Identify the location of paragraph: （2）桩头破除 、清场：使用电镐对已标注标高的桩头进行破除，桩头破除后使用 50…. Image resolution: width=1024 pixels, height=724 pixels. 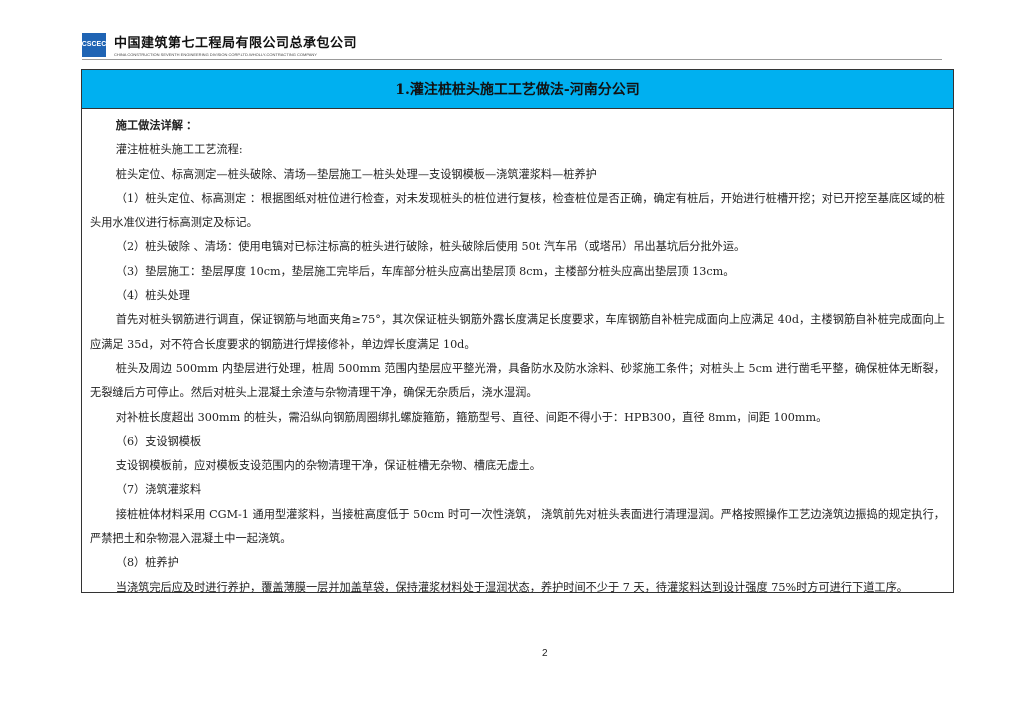
(430, 247).